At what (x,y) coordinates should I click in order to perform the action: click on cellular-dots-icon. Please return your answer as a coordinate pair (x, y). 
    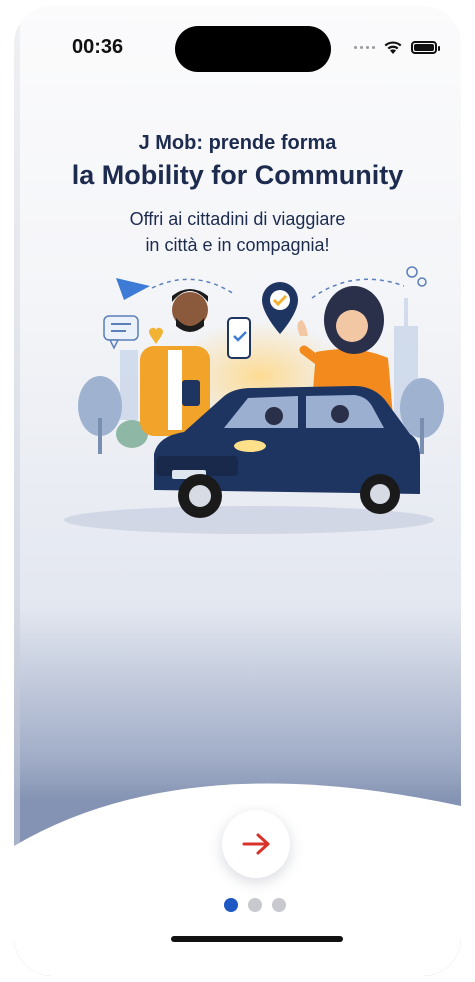
    Looking at the image, I should click on (364, 47).